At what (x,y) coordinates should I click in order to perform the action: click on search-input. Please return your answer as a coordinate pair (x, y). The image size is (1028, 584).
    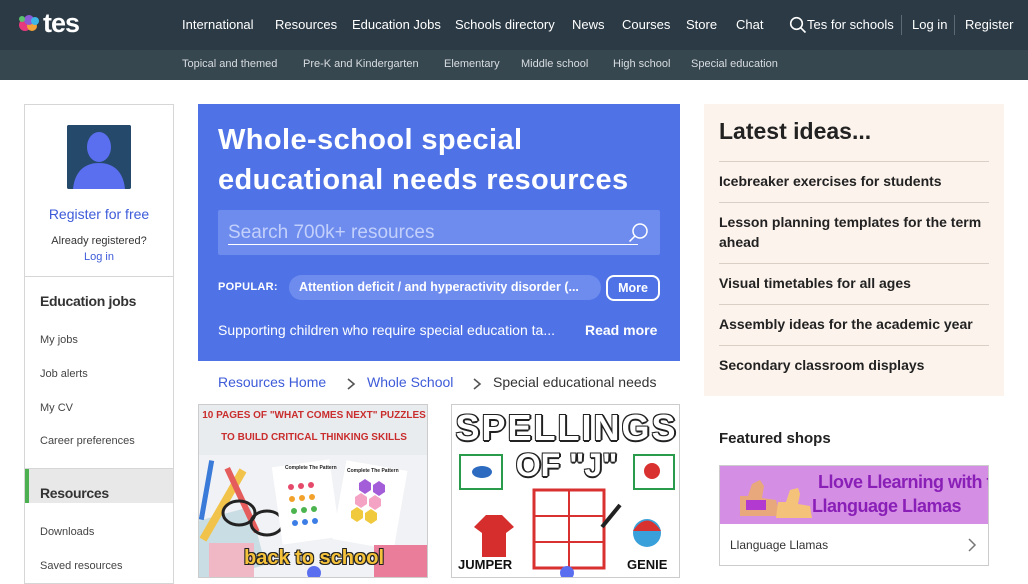
    Looking at the image, I should click on (433, 233).